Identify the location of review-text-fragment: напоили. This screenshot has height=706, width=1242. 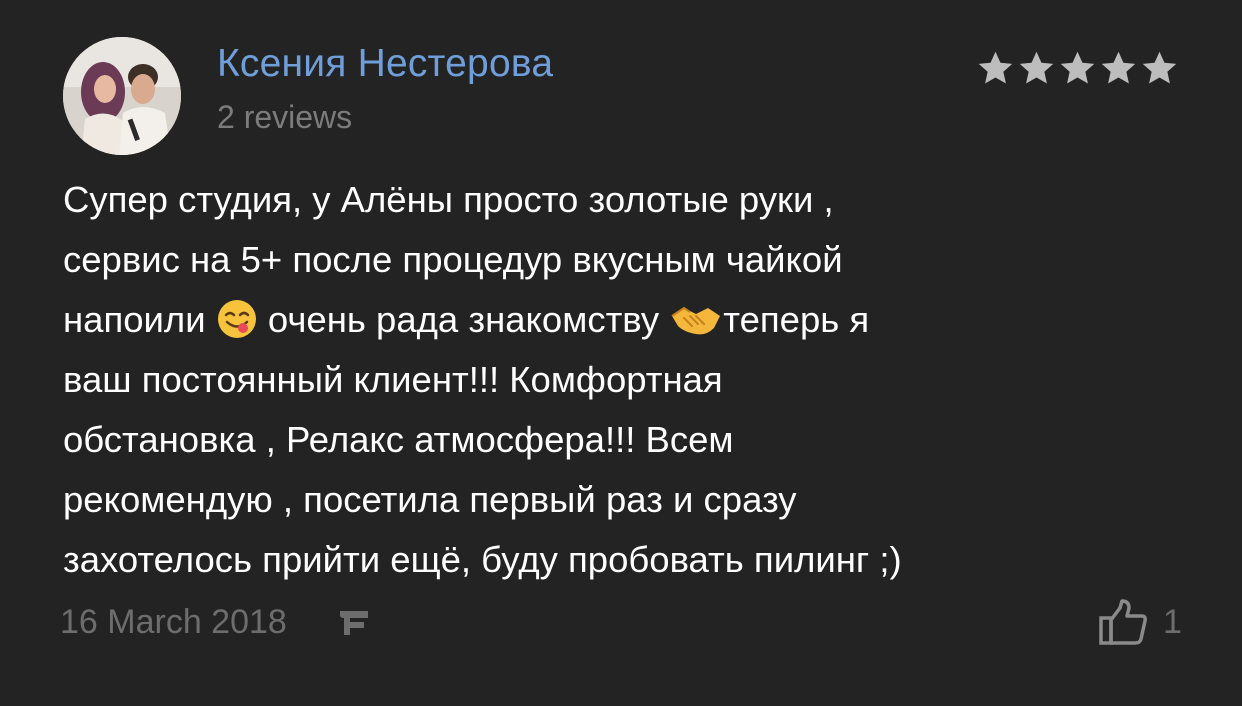
(139, 319).